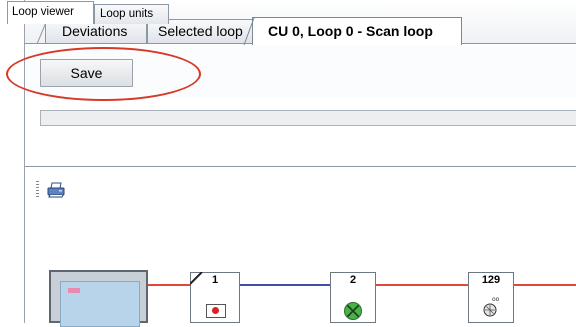 This screenshot has width=576, height=327. Describe the element at coordinates (300, 155) in the screenshot. I see `subtab-strip` at that location.